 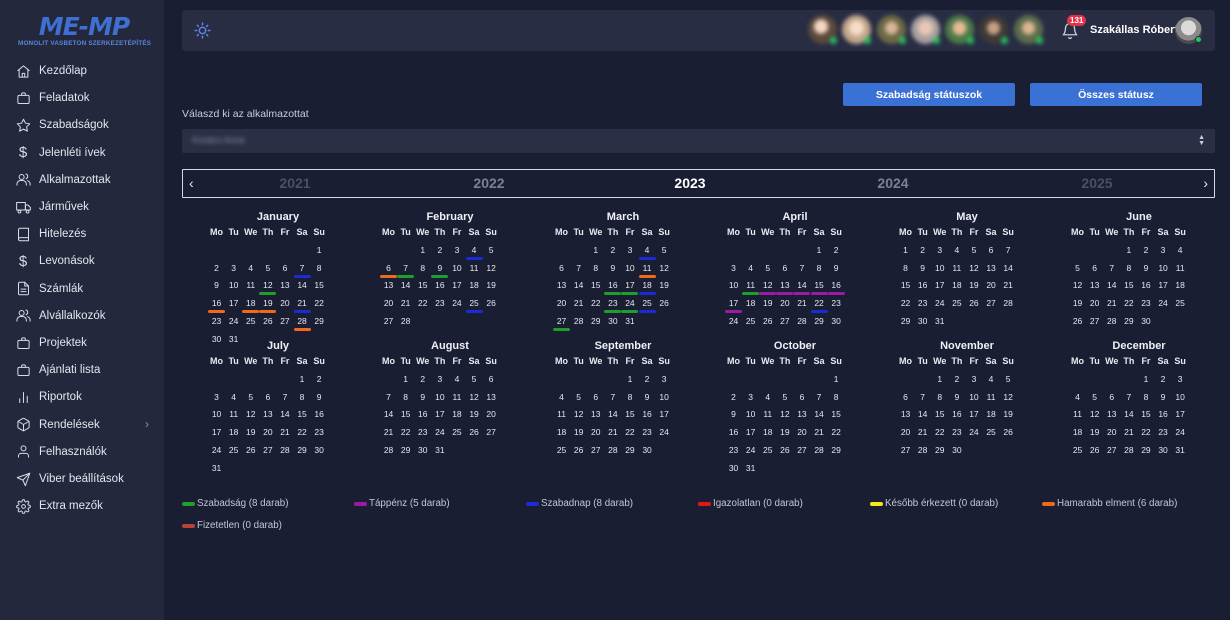 I want to click on leave-statuses-button: Szabadság státuszok, so click(x=929, y=94).